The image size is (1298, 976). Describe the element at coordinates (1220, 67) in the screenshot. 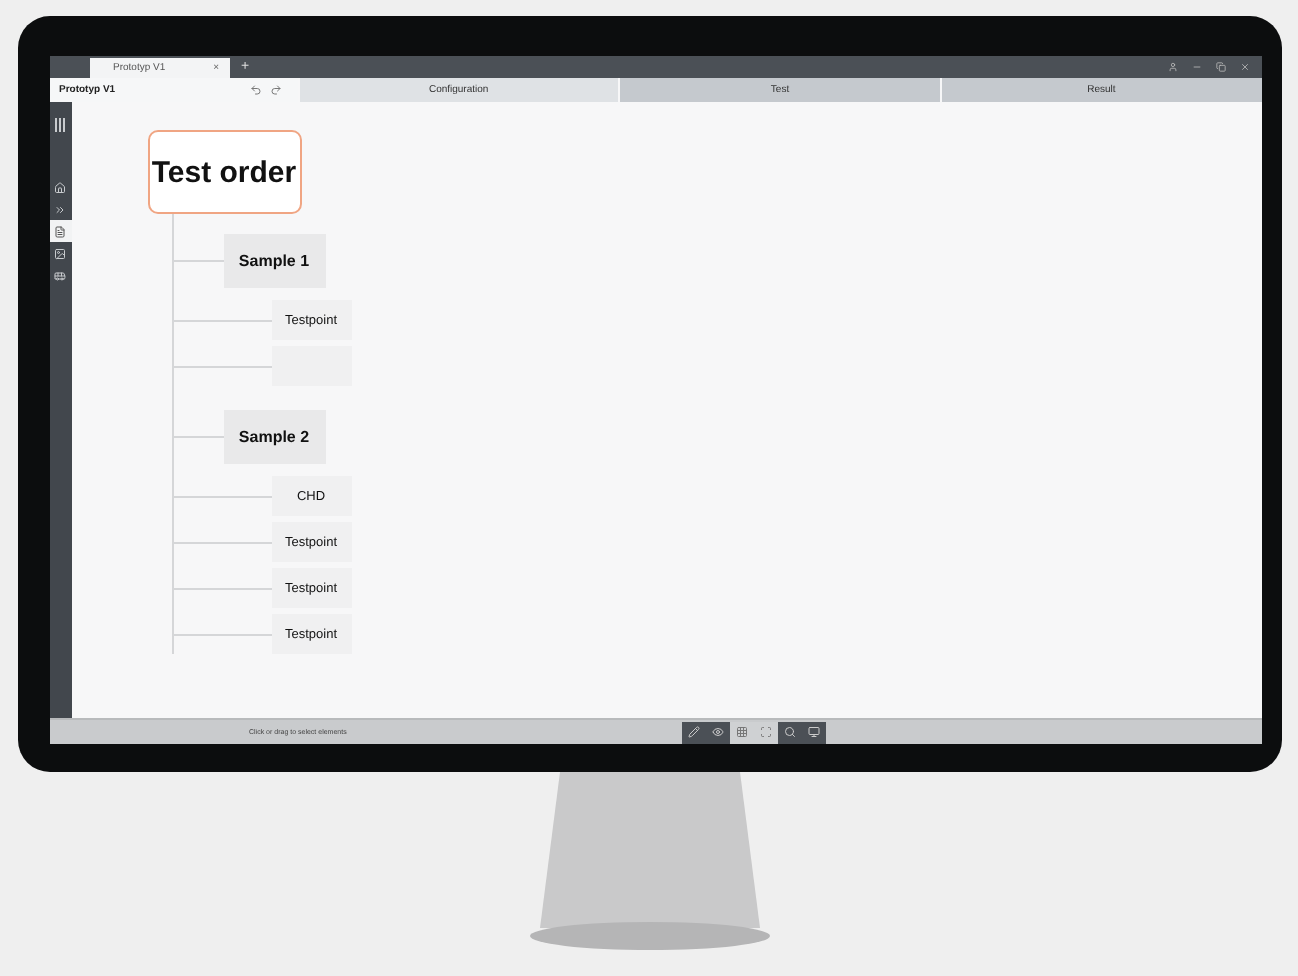

I see `restore-icon` at that location.